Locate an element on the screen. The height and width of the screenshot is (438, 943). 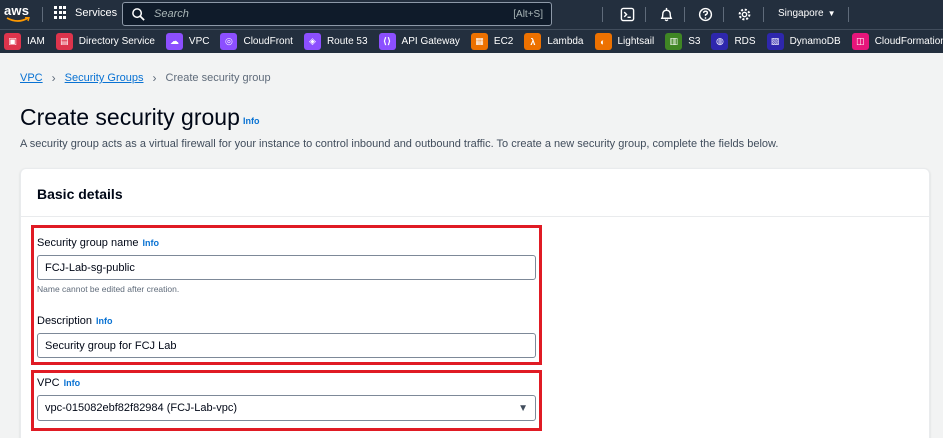
description-info-link: Info is located at coordinates (104, 321).